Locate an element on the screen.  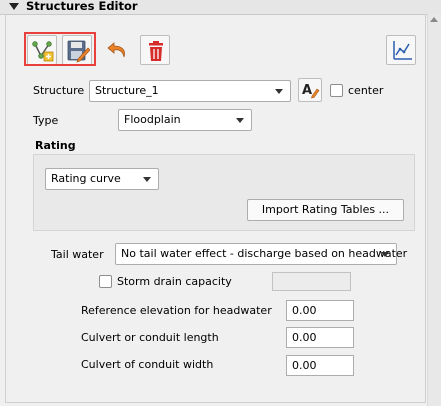
culvert-width-input: 0.00 is located at coordinates (320, 365).